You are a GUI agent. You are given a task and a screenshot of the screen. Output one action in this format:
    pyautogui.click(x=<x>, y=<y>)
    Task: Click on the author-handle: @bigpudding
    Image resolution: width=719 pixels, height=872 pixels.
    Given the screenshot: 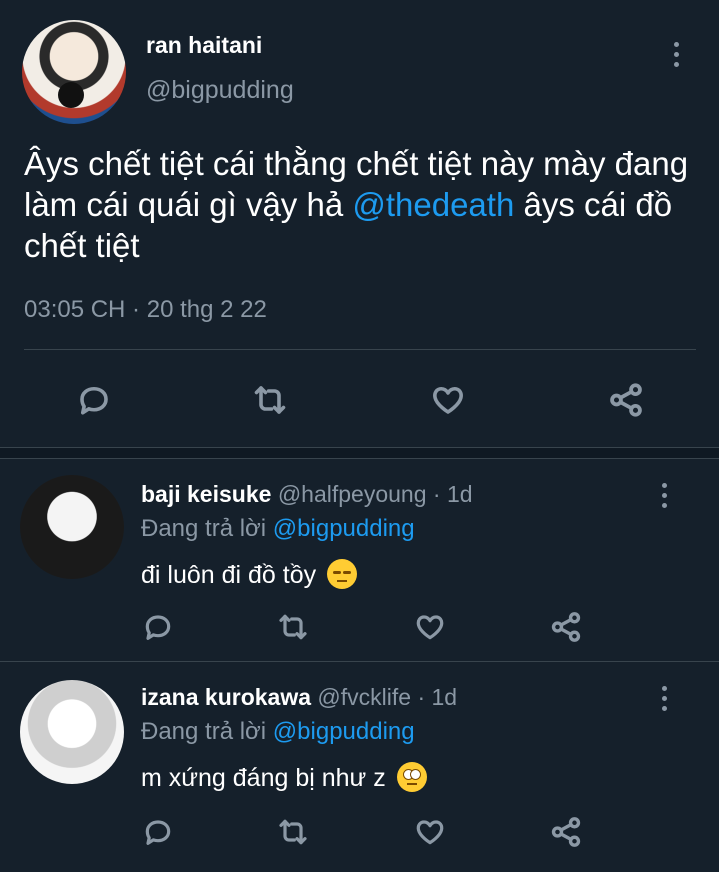 What is the action you would take?
    pyautogui.click(x=220, y=90)
    